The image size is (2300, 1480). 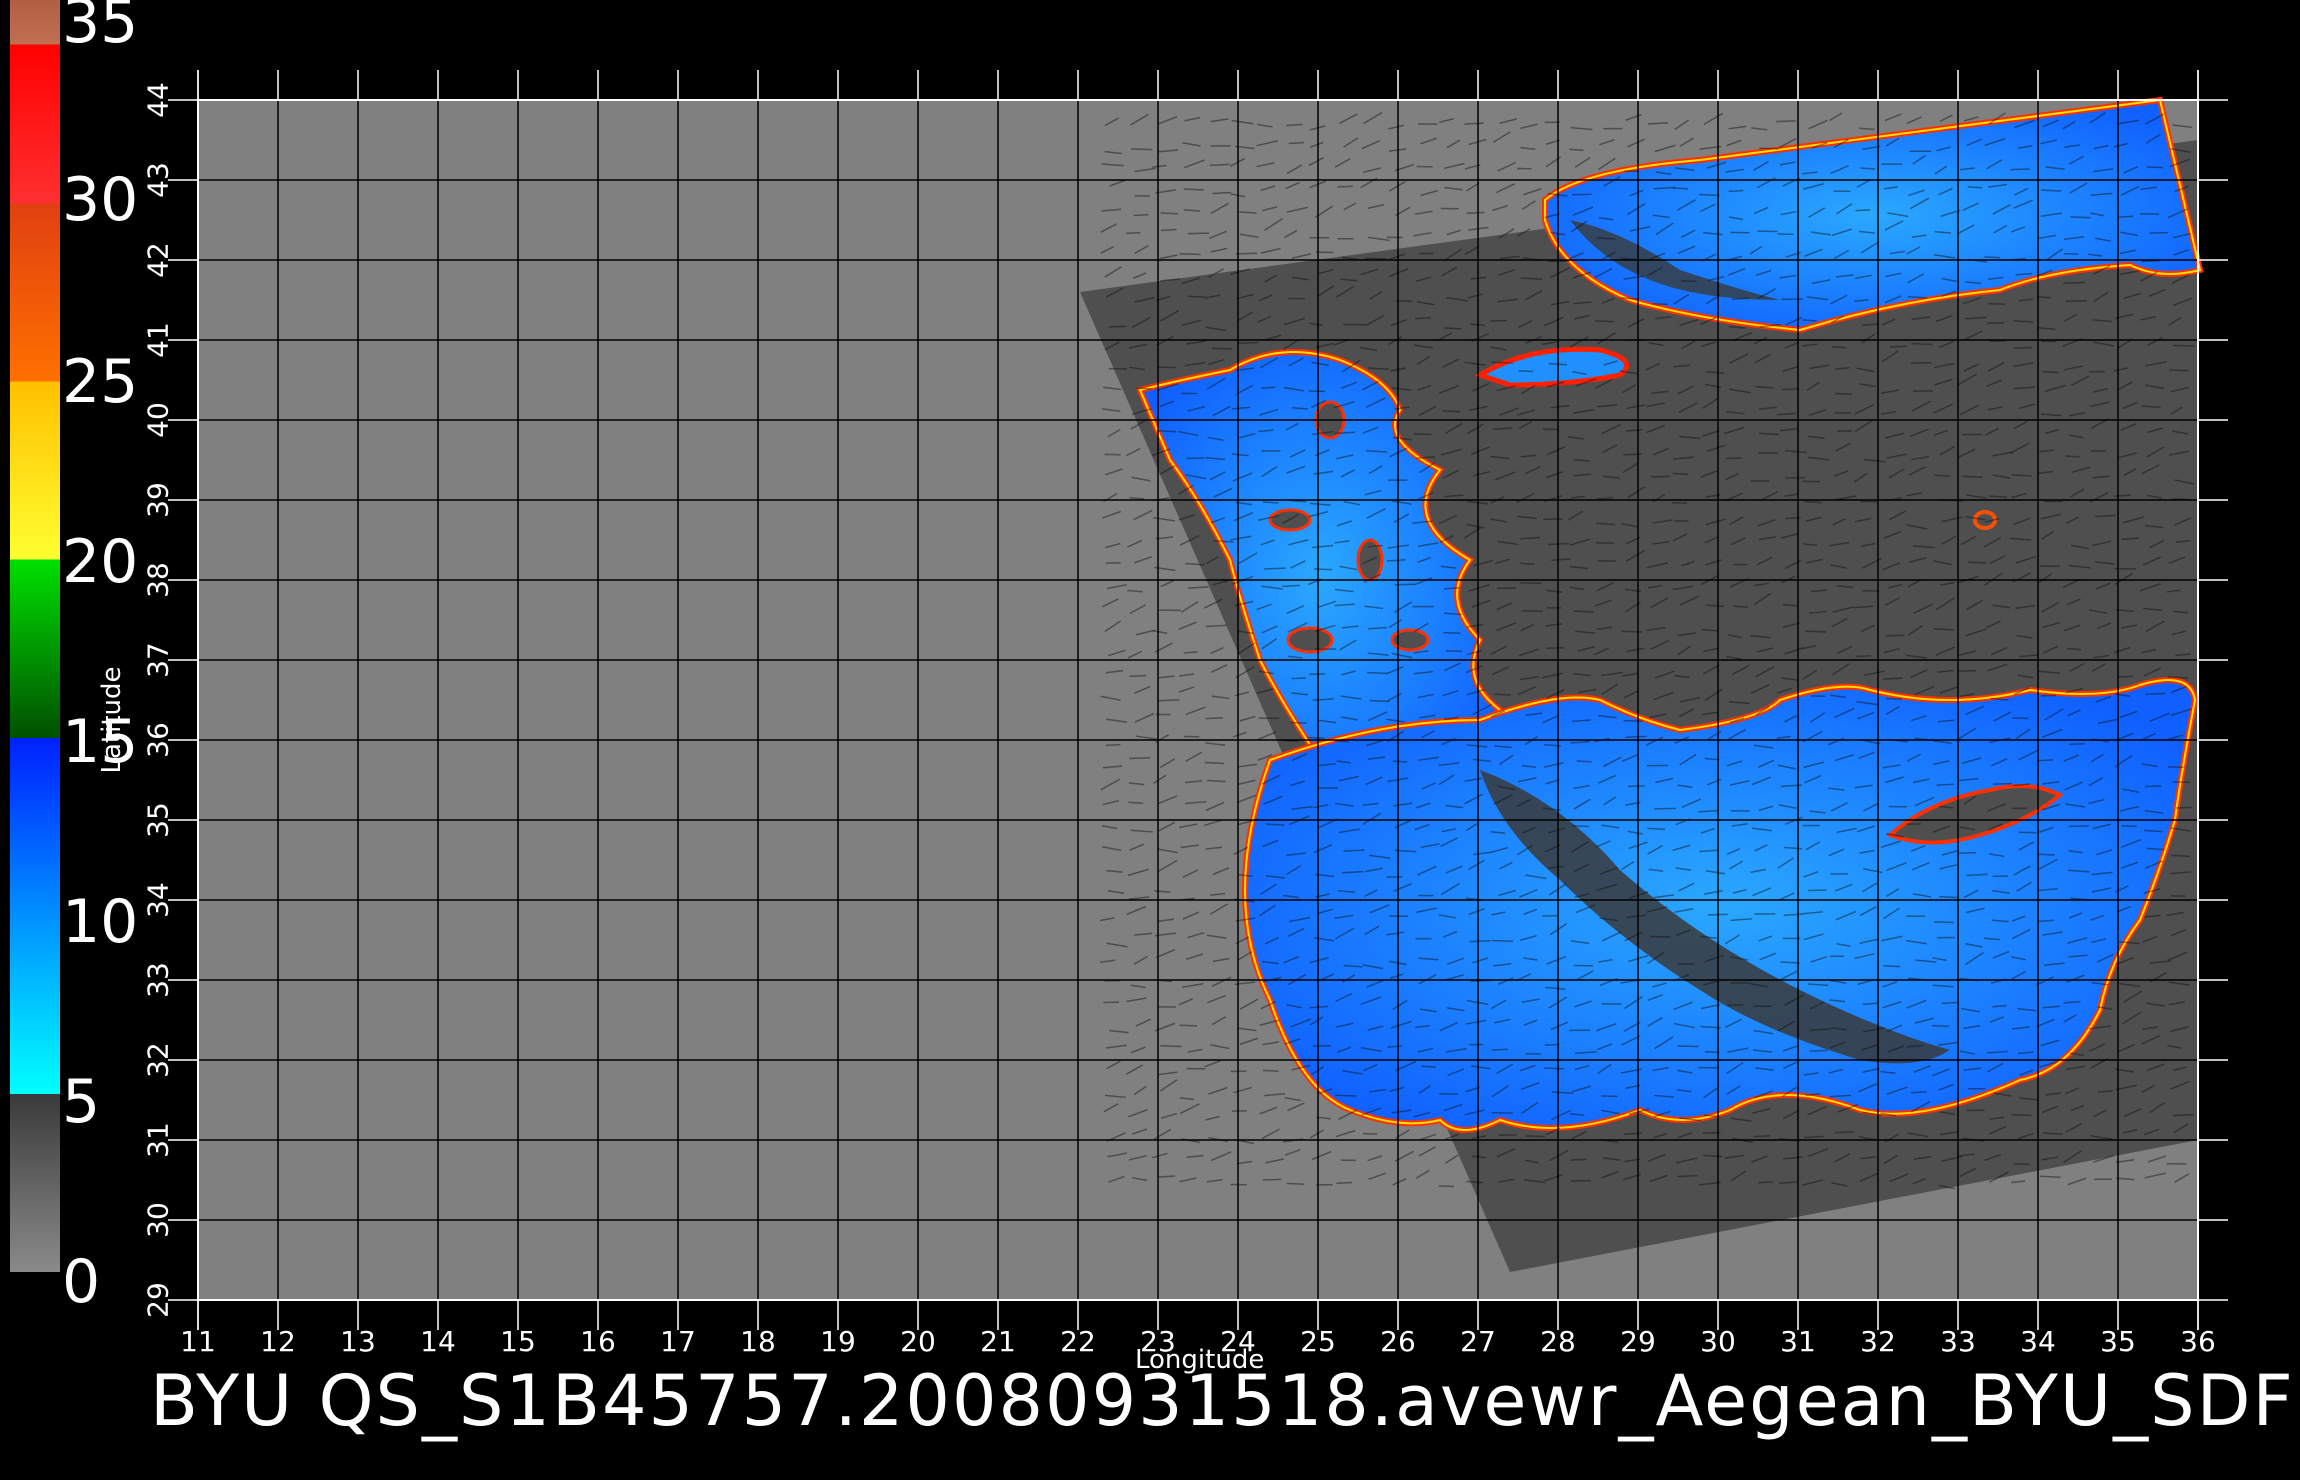 I want to click on longitude-tick-label: 32, so click(x=1878, y=1341).